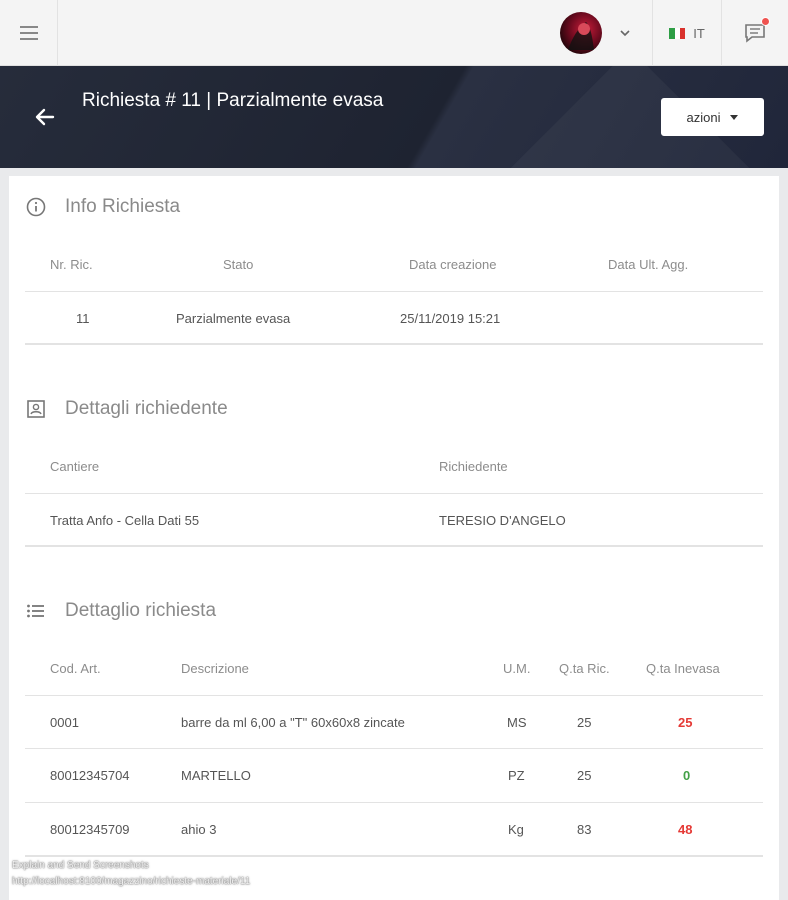 The width and height of the screenshot is (788, 900). What do you see at coordinates (141, 610) in the screenshot?
I see `detail-section-title: Dettaglio richiesta` at bounding box center [141, 610].